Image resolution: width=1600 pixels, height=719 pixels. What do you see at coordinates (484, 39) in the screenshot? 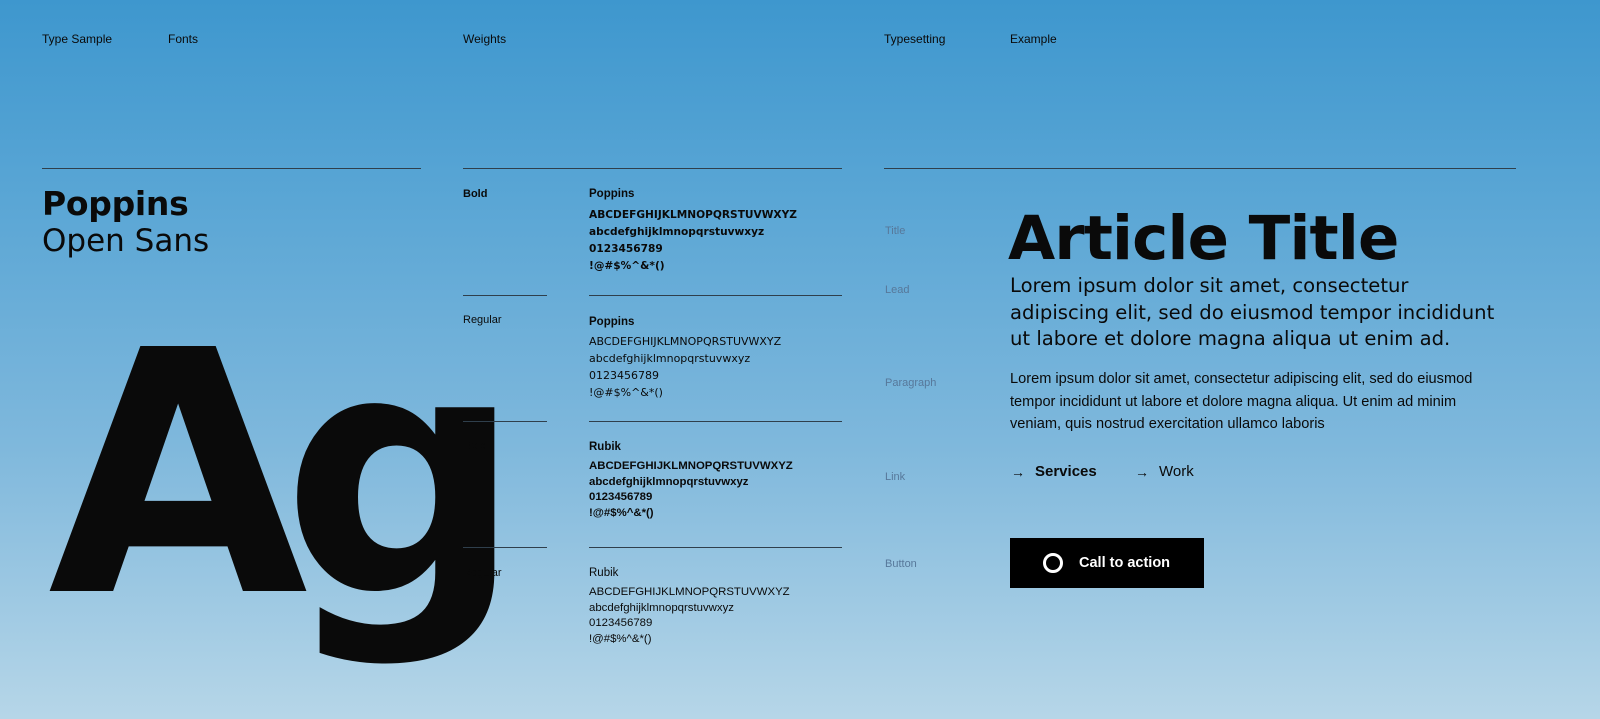
I see `nav-weights: Weights` at bounding box center [484, 39].